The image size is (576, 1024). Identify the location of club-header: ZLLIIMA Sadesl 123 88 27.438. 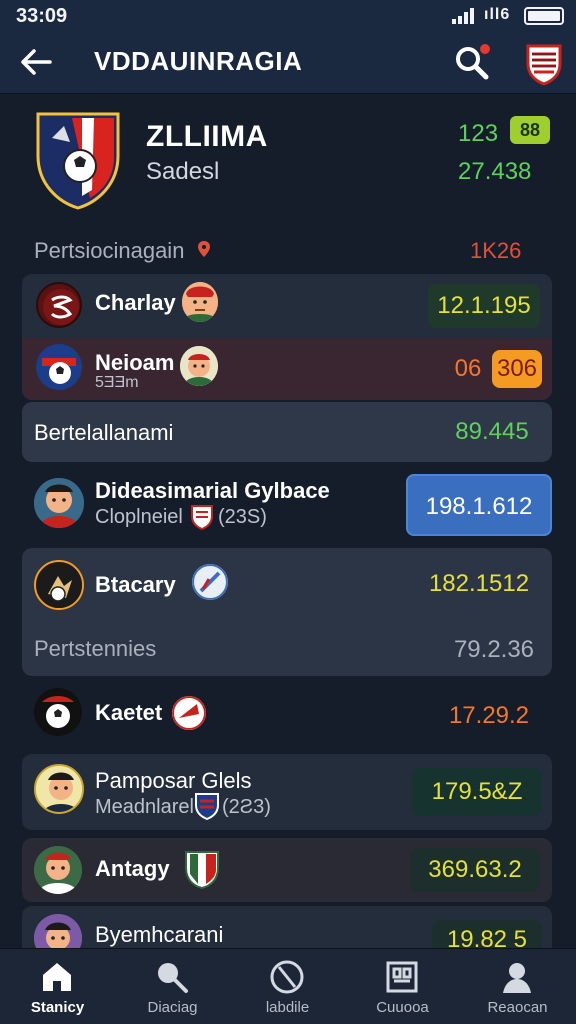
(288, 164).